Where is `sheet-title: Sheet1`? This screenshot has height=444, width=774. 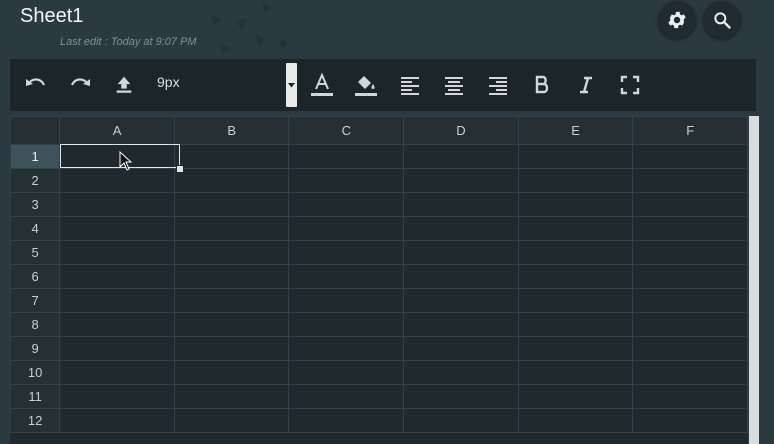
sheet-title: Sheet1 is located at coordinates (51, 16).